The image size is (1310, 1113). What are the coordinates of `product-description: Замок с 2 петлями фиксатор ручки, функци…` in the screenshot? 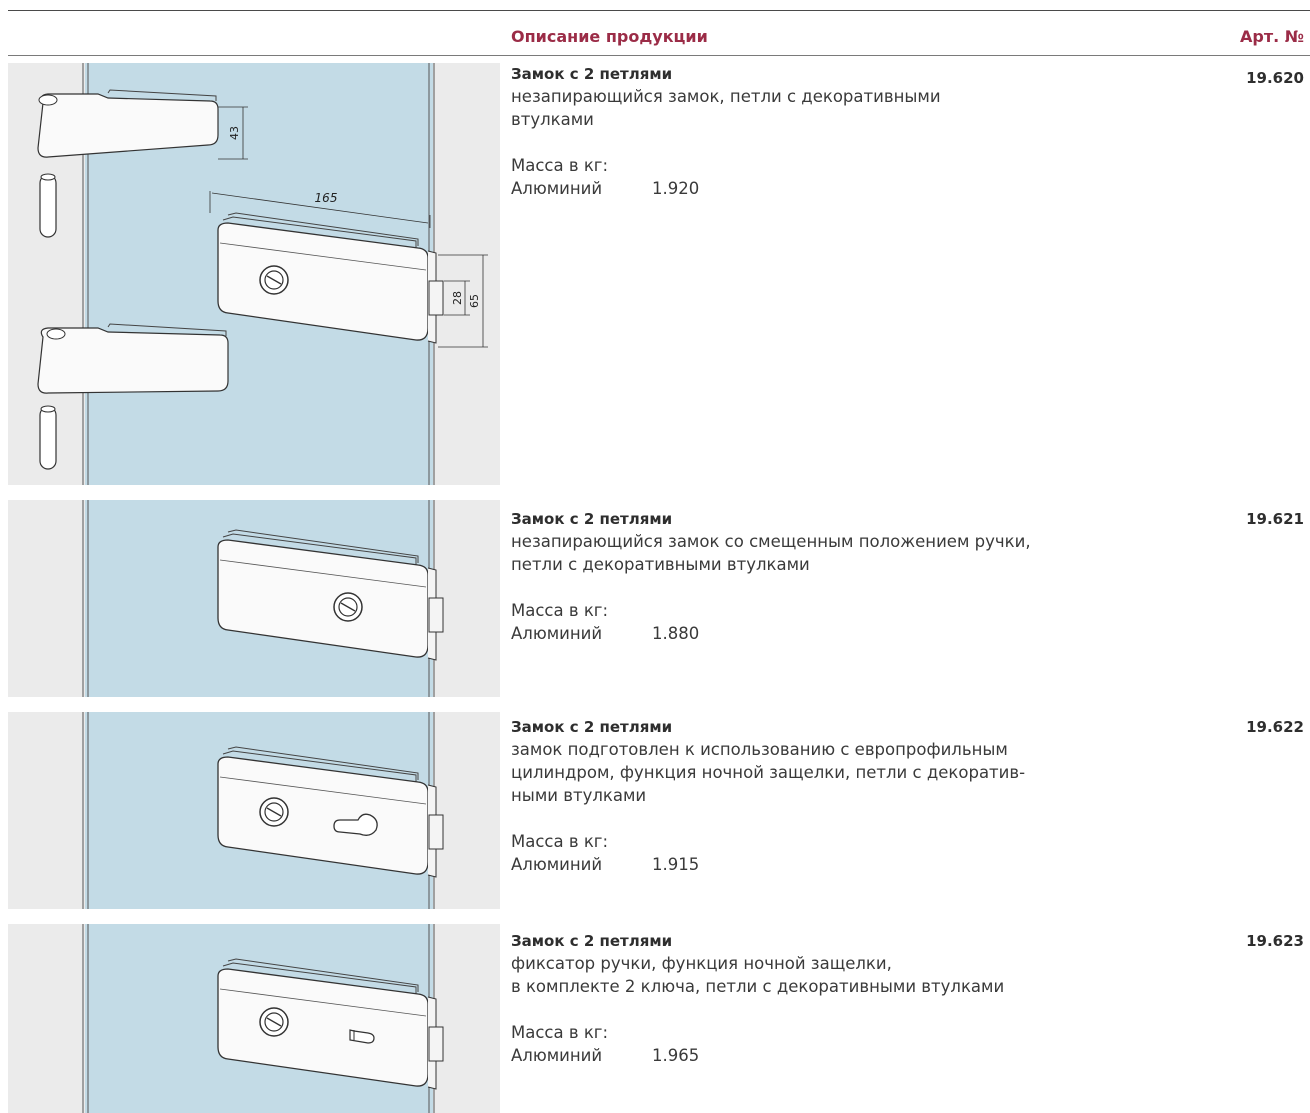 It's located at (821, 998).